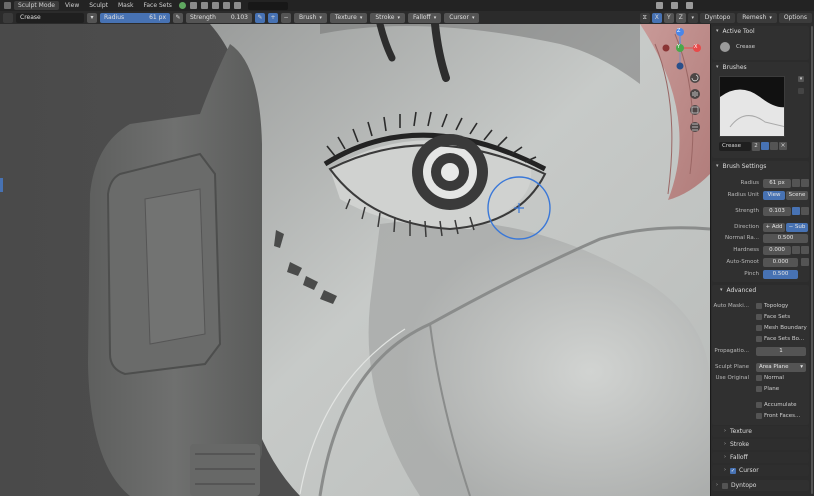  What do you see at coordinates (752, 106) in the screenshot?
I see `brush-preview-thumbnail` at bounding box center [752, 106].